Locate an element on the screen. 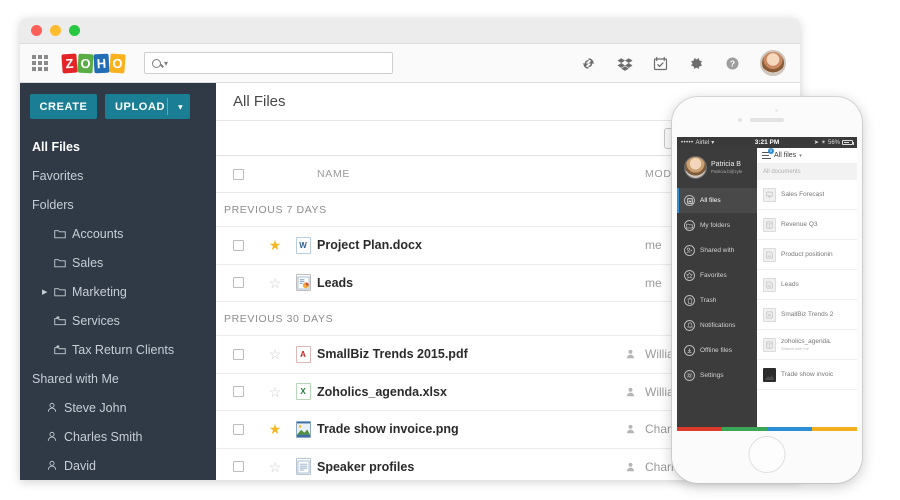 Image resolution: width=900 pixels, height=500 pixels. zoho-logo: Z O H O is located at coordinates (93, 63).